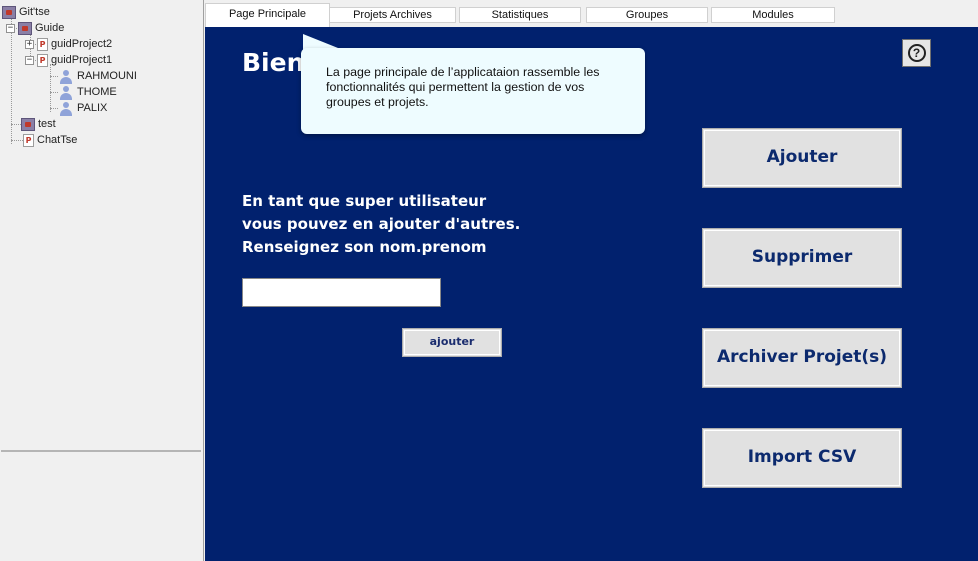 The width and height of the screenshot is (978, 561). What do you see at coordinates (520, 15) in the screenshot?
I see `tab-statistiques: Statistiques` at bounding box center [520, 15].